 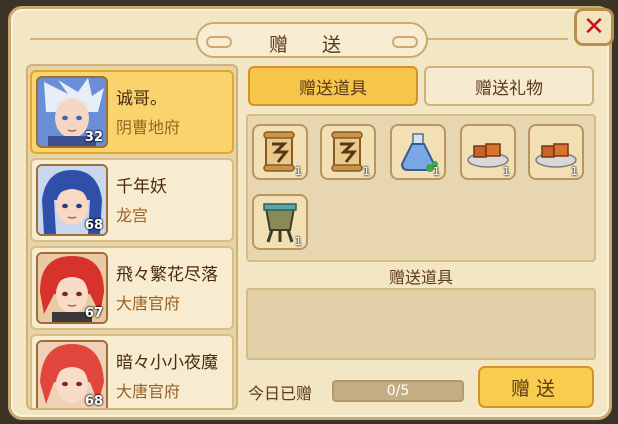 I want to click on title-plate: 赠 送, so click(x=312, y=40).